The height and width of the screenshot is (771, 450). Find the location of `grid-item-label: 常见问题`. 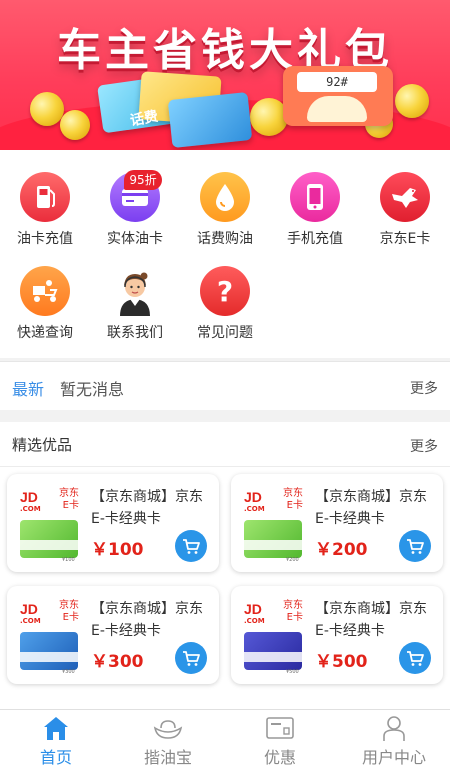

grid-item-label: 常见问题 is located at coordinates (225, 333).